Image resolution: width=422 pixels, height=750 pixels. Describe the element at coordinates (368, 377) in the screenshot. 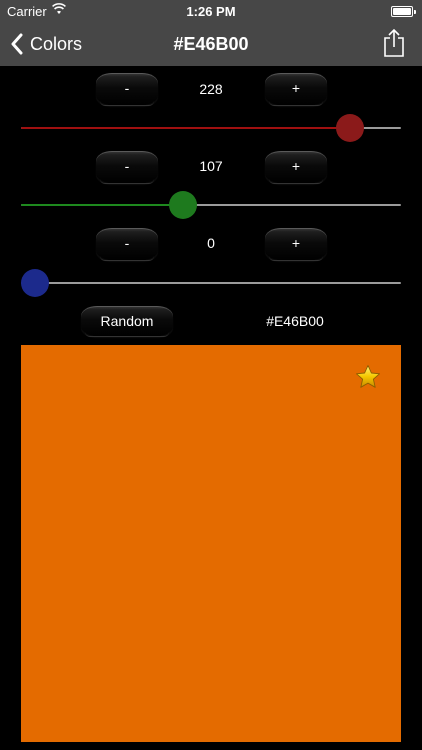

I see `star-icon` at that location.